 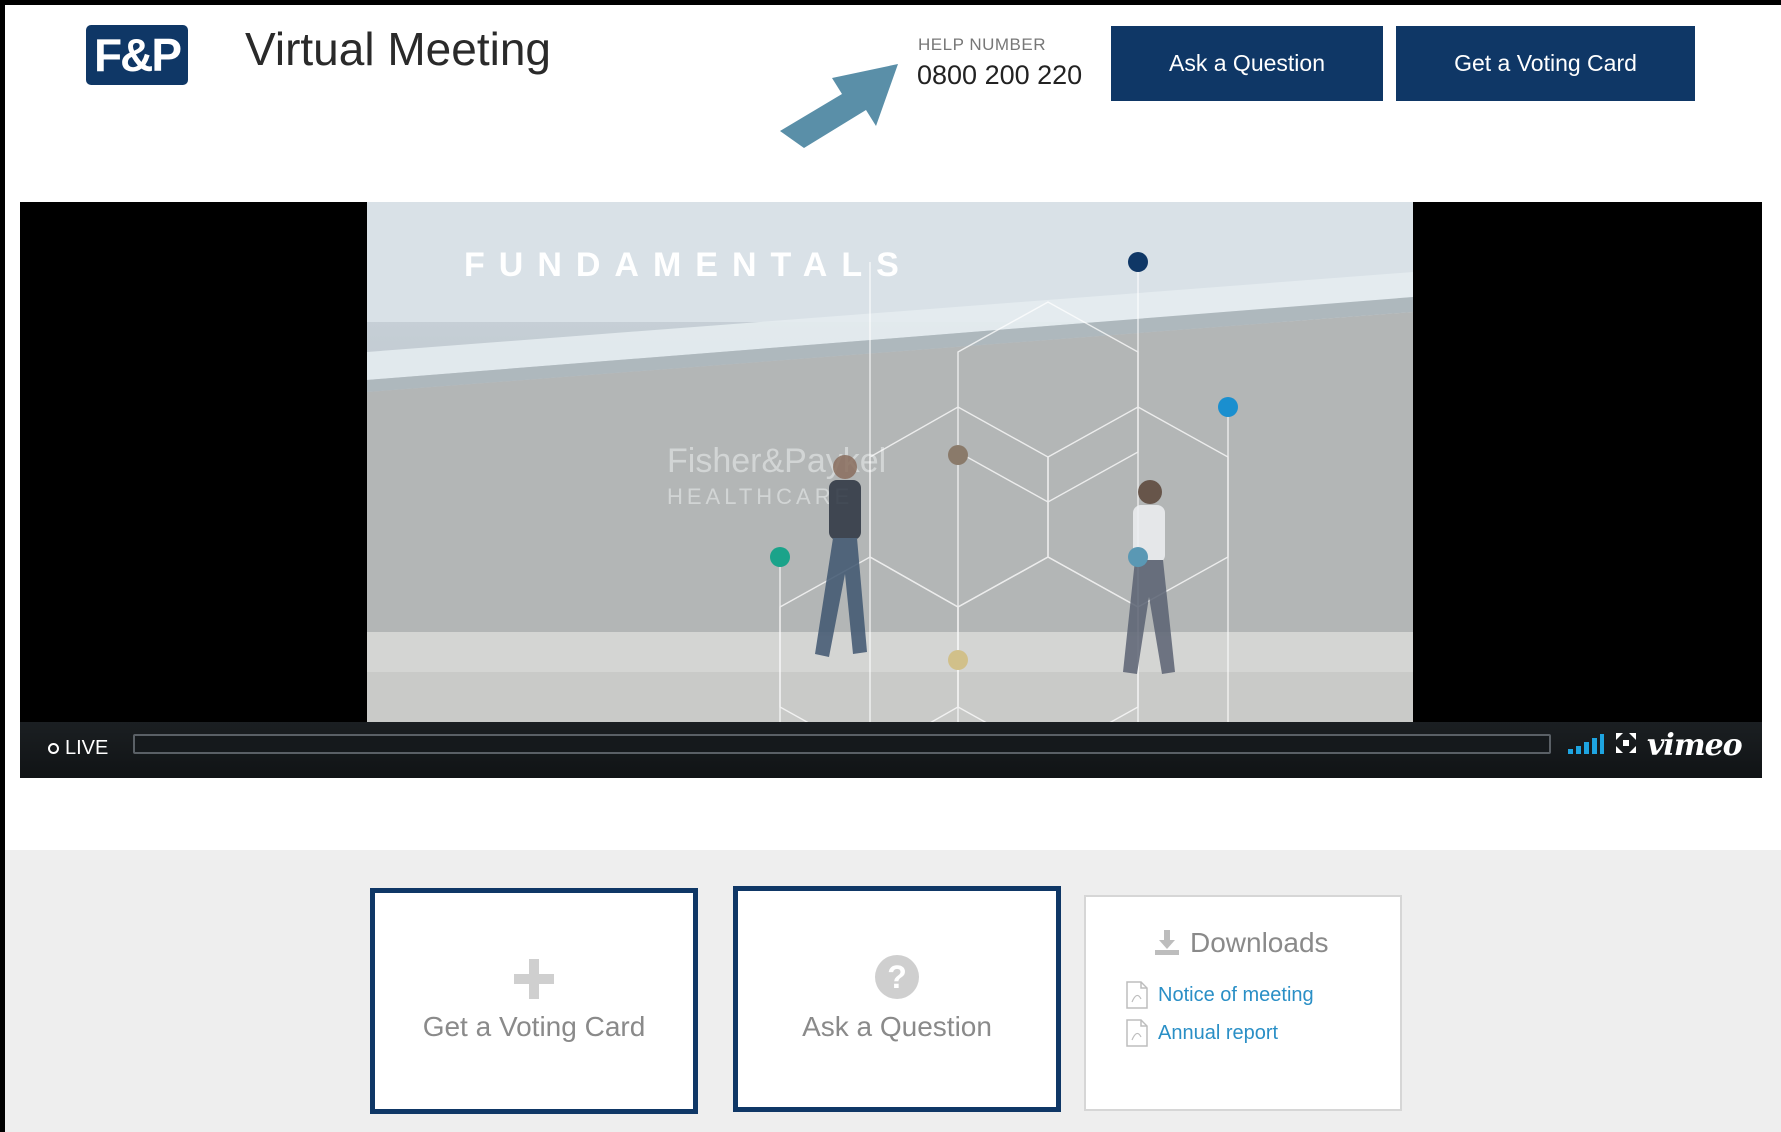 I want to click on notice-of-meeting-label: Notice of meeting, so click(x=1236, y=995).